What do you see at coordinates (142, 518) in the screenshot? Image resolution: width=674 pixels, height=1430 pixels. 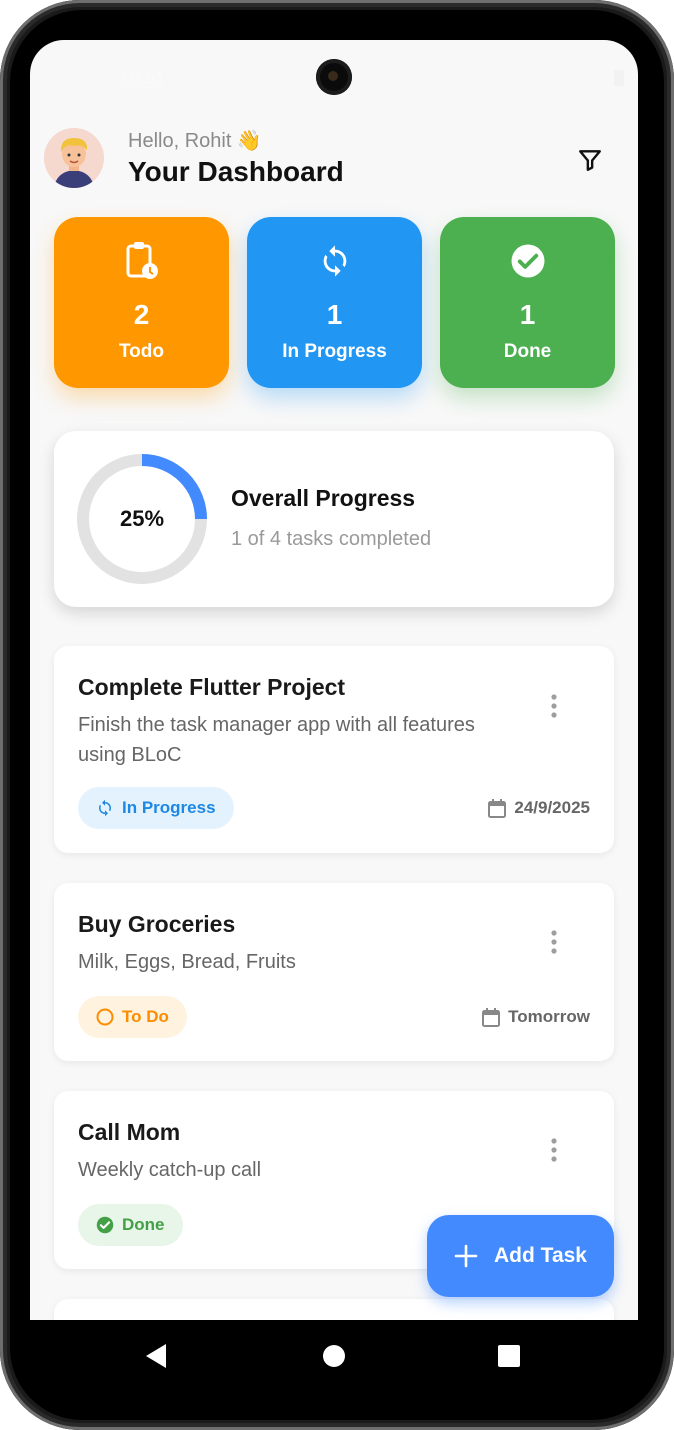 I see `progress-percent: 25%` at bounding box center [142, 518].